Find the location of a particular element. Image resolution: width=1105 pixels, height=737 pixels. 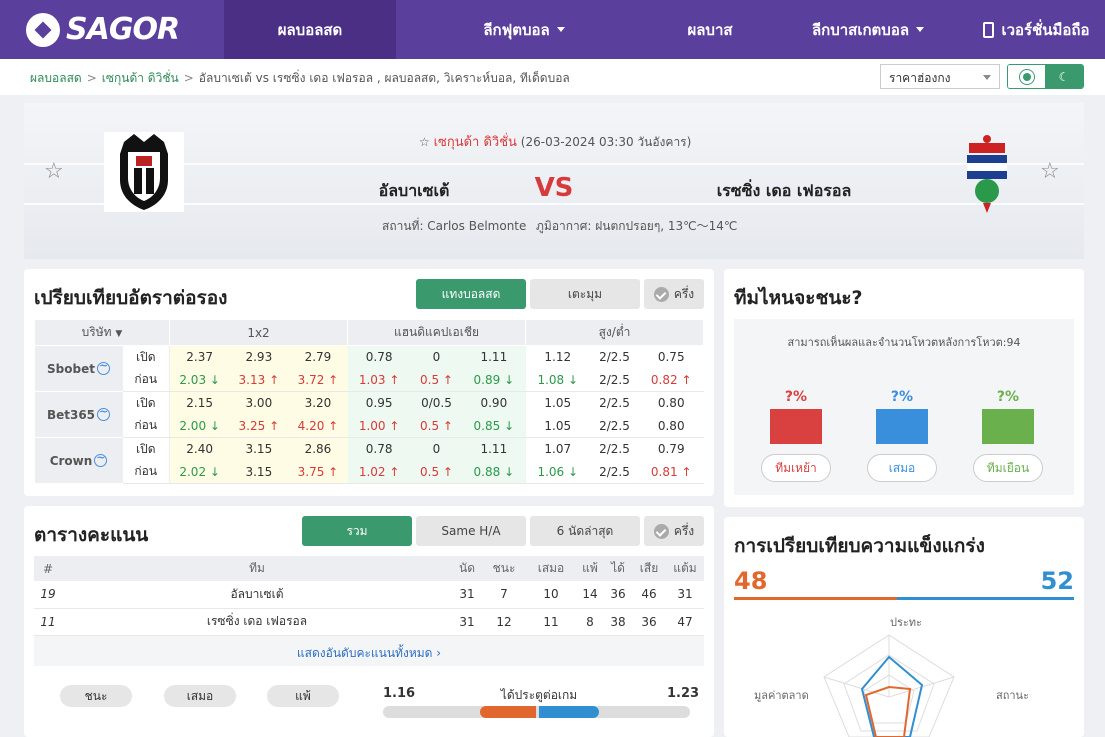

vote-description: สามารถเห็นผลและจำนวนโหวตหลังการโหวต:94 is located at coordinates (904, 342).